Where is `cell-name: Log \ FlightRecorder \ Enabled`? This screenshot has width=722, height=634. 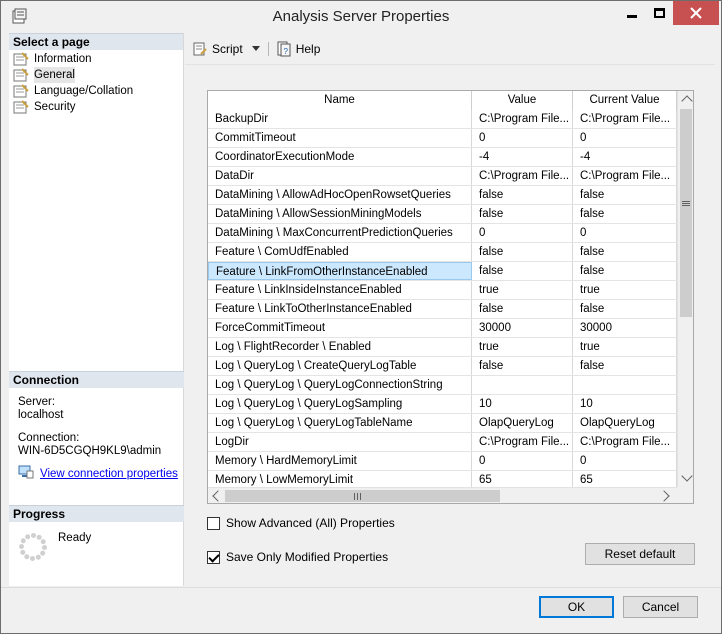 cell-name: Log \ FlightRecorder \ Enabled is located at coordinates (340, 347).